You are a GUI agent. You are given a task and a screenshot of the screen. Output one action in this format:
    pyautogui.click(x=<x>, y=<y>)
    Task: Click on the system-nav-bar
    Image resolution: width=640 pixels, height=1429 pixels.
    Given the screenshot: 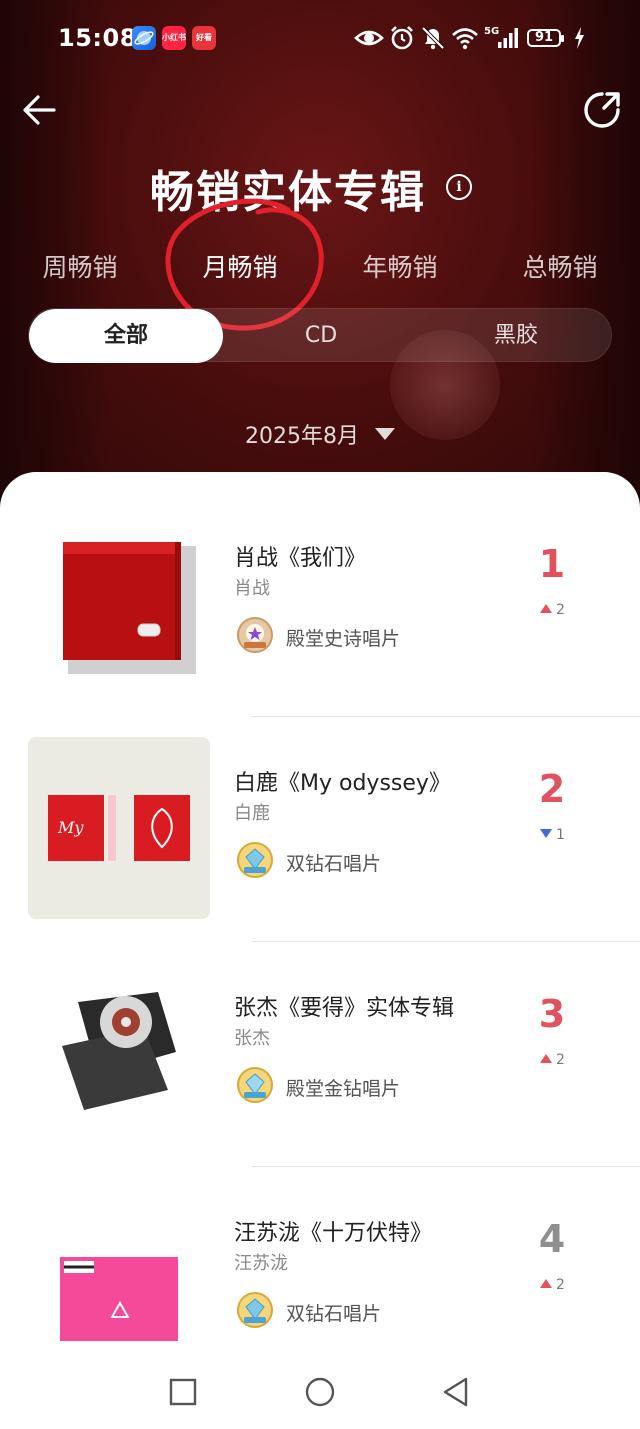 What is the action you would take?
    pyautogui.click(x=320, y=1394)
    